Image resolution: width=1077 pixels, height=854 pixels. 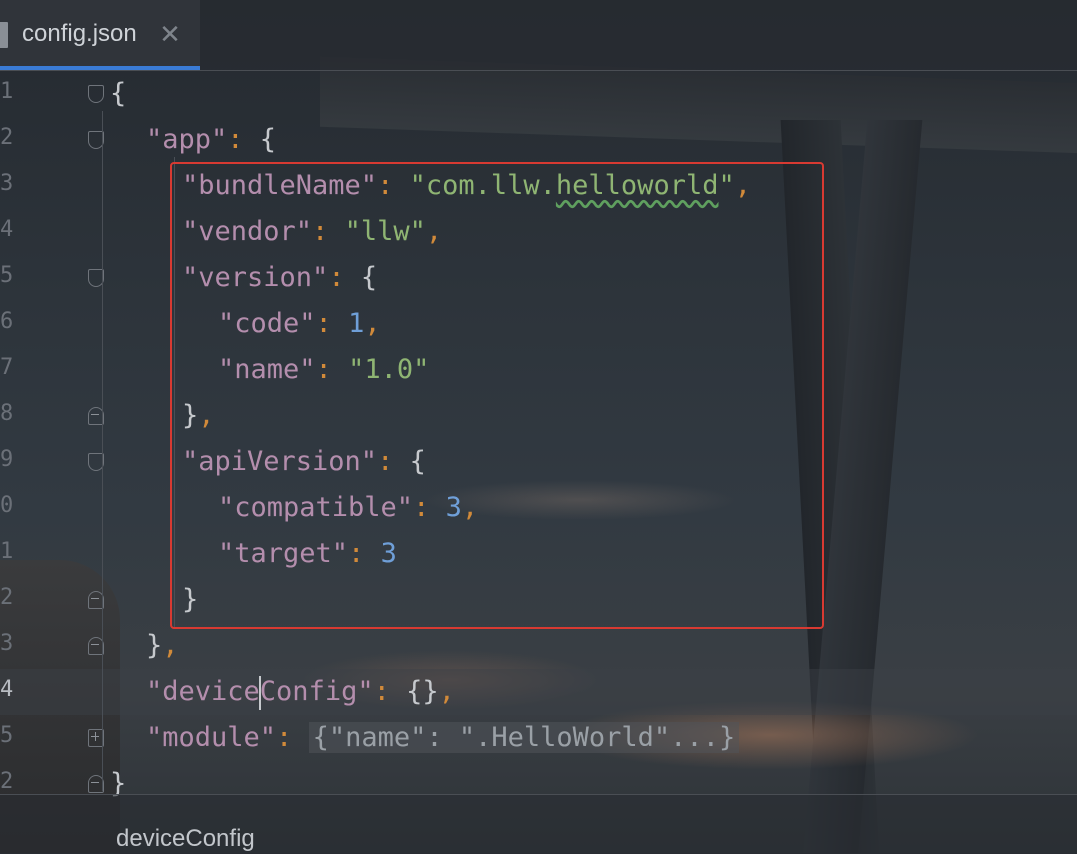 I want to click on tab-label: config.json, so click(x=79, y=33).